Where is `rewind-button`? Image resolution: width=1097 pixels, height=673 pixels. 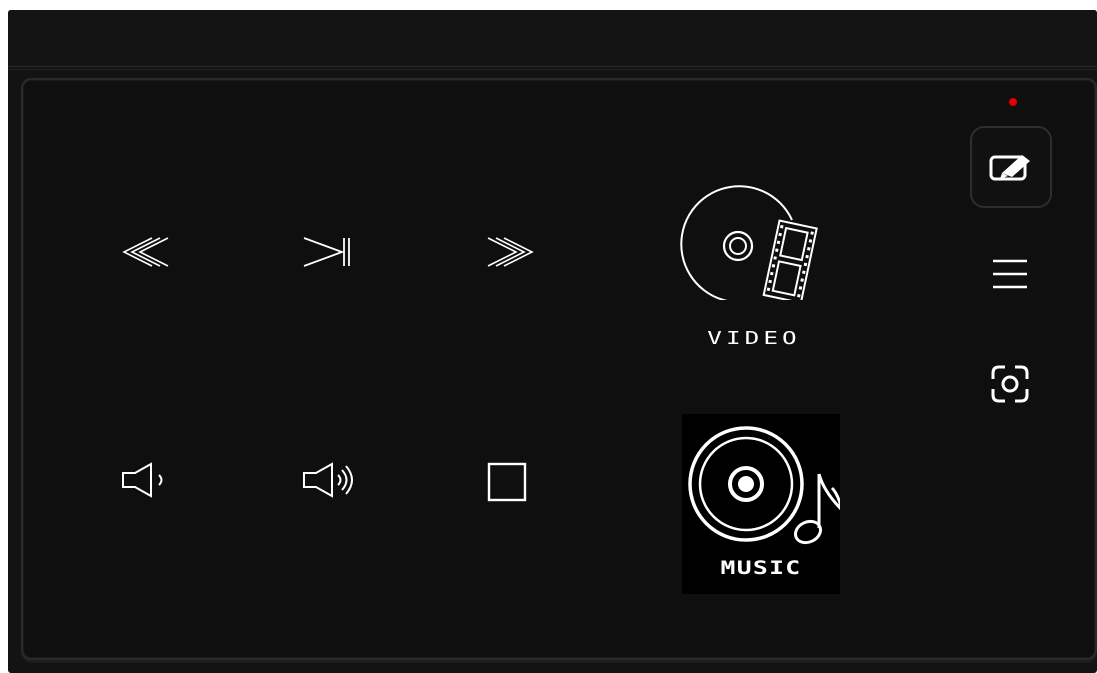 rewind-button is located at coordinates (148, 252).